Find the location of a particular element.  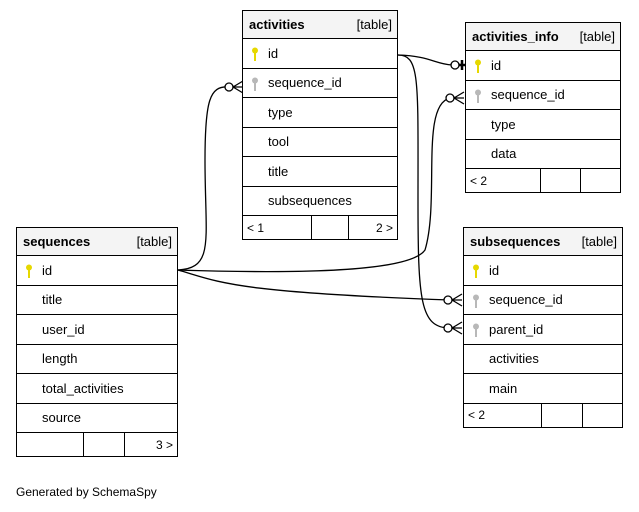

column-name: tool is located at coordinates (278, 142).